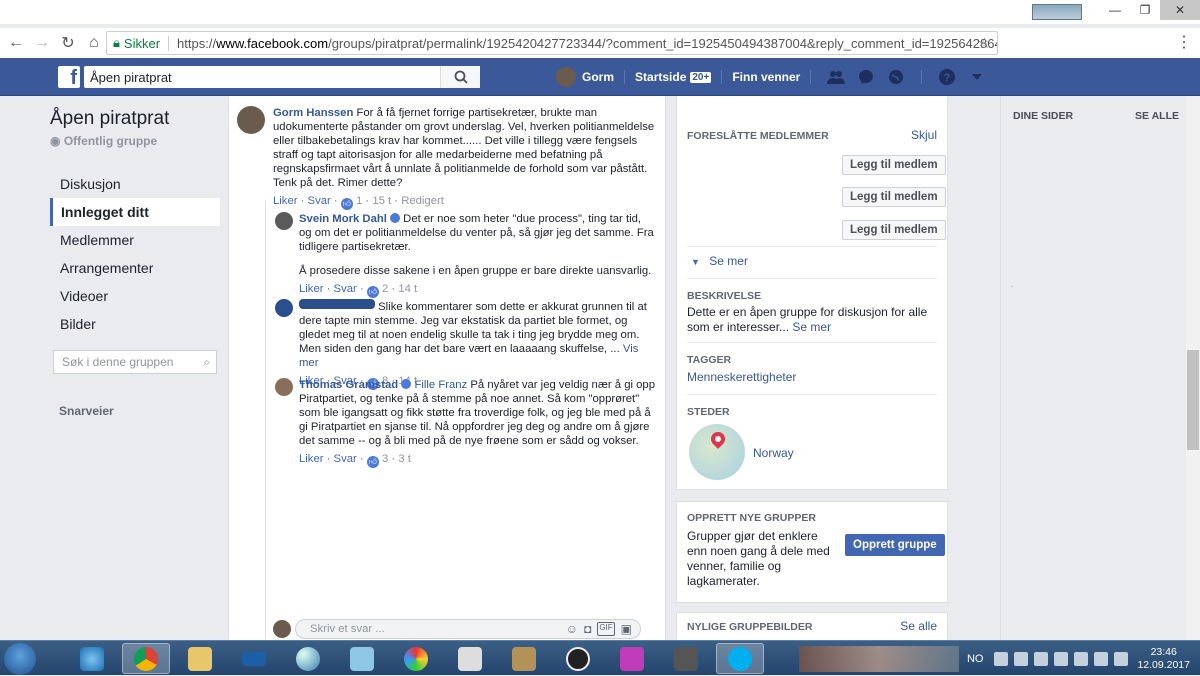  I want to click on lenovo-icon, so click(254, 658).